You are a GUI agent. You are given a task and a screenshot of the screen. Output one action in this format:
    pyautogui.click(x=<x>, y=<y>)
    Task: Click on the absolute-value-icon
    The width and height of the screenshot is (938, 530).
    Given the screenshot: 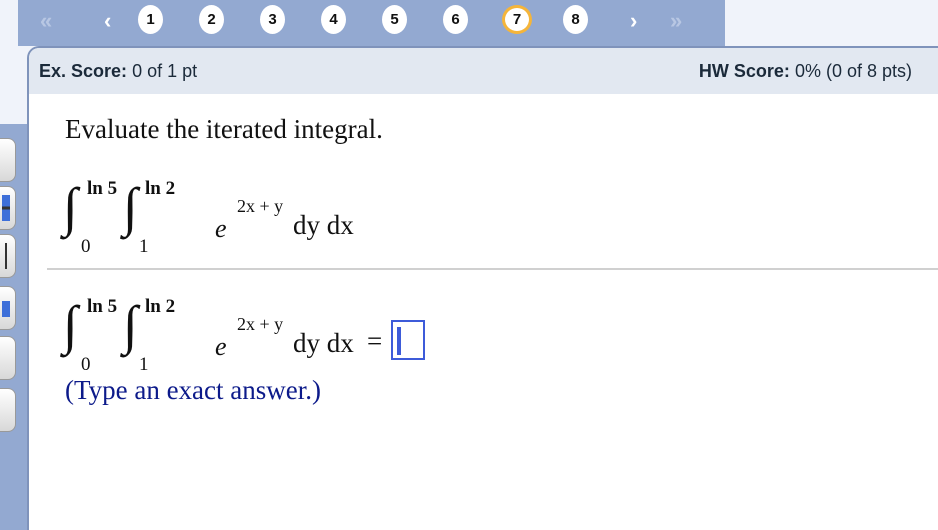 What is the action you would take?
    pyautogui.click(x=6, y=256)
    